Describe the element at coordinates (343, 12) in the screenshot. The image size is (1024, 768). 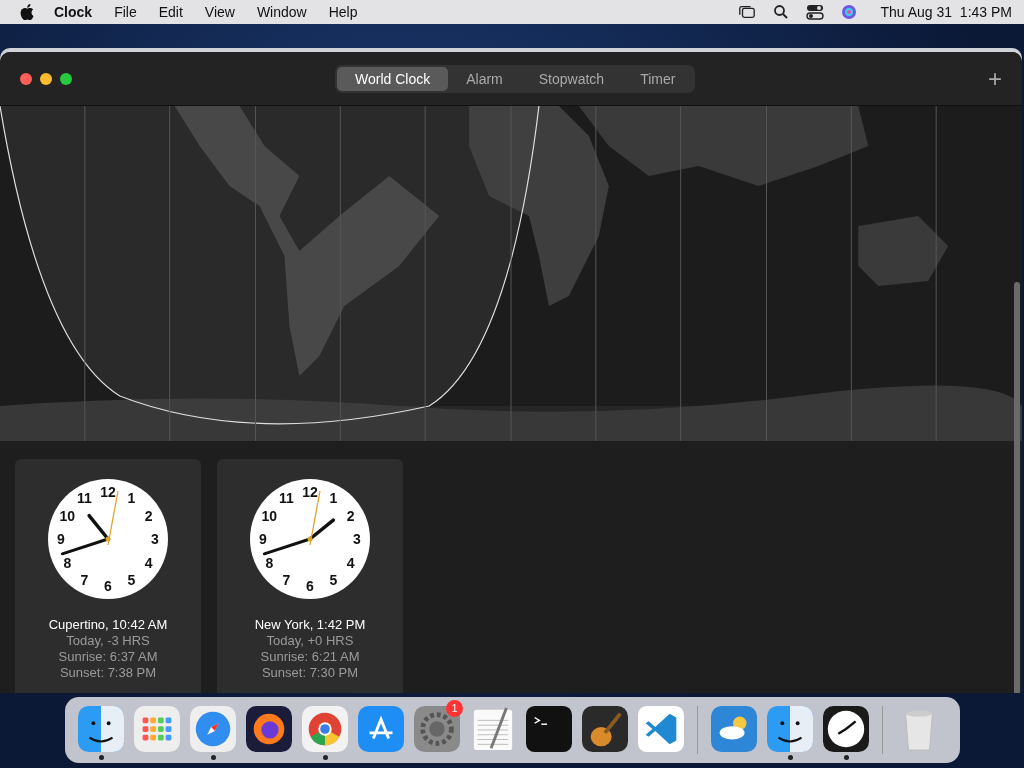
I see `menu-item: Help` at that location.